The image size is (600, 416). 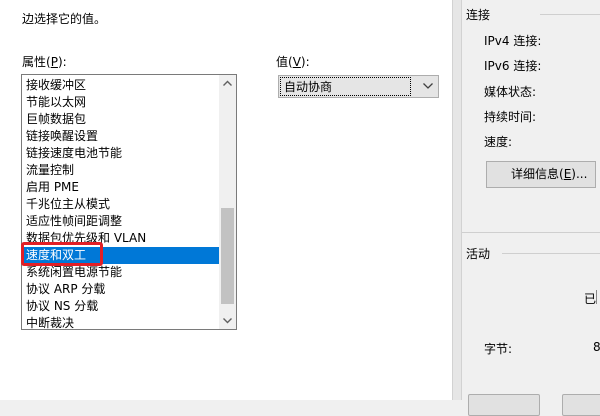 What do you see at coordinates (121, 272) in the screenshot?
I see `property-item: 系统闲置电源节能` at bounding box center [121, 272].